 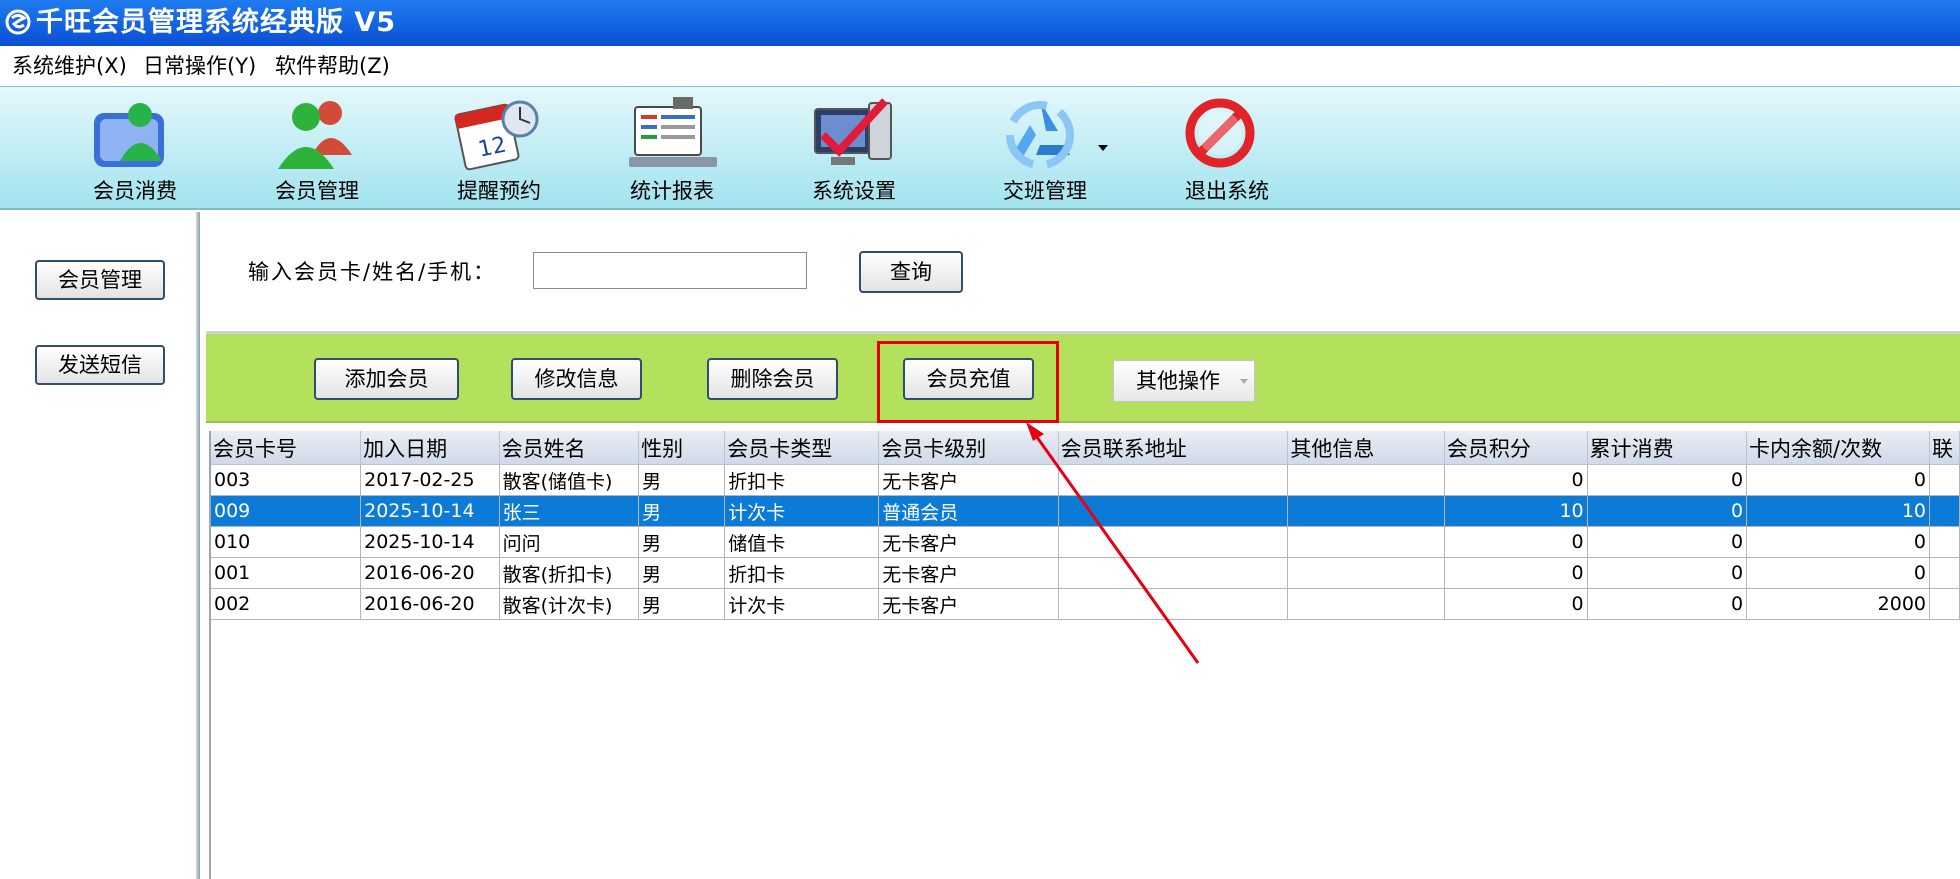 What do you see at coordinates (772, 379) in the screenshot?
I see `delete-member-button: 删除会员` at bounding box center [772, 379].